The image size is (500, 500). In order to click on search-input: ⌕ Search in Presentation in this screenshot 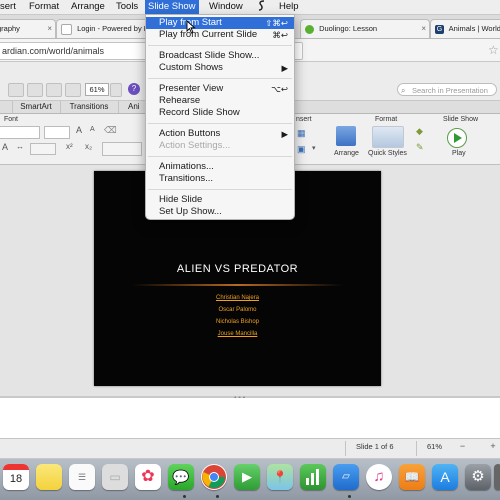, I will do `click(447, 89)`.